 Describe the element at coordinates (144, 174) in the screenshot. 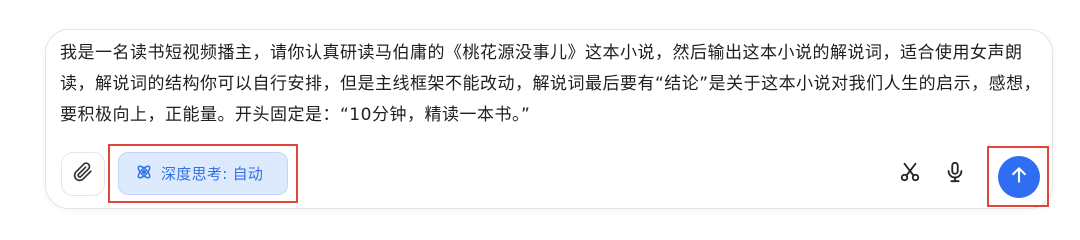

I see `atom-icon` at that location.